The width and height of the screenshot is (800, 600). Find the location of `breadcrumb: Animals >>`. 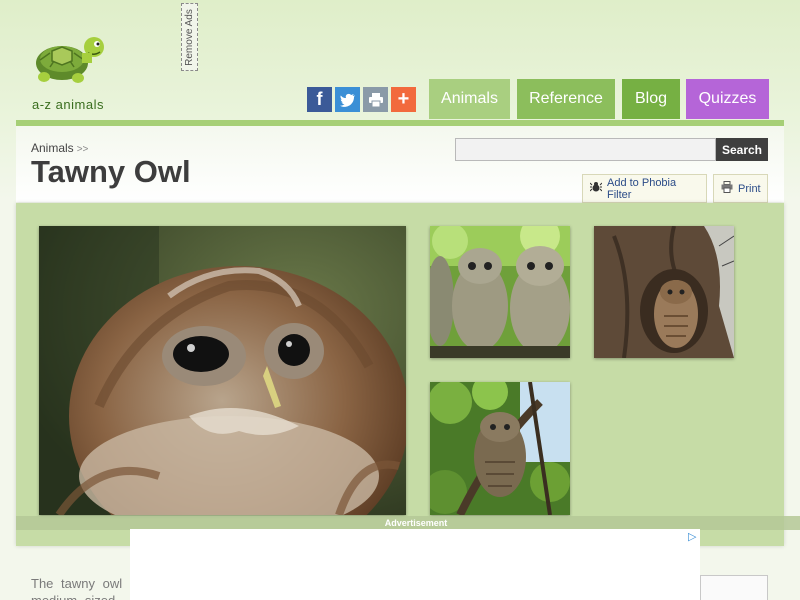

breadcrumb: Animals >> is located at coordinates (59, 148).